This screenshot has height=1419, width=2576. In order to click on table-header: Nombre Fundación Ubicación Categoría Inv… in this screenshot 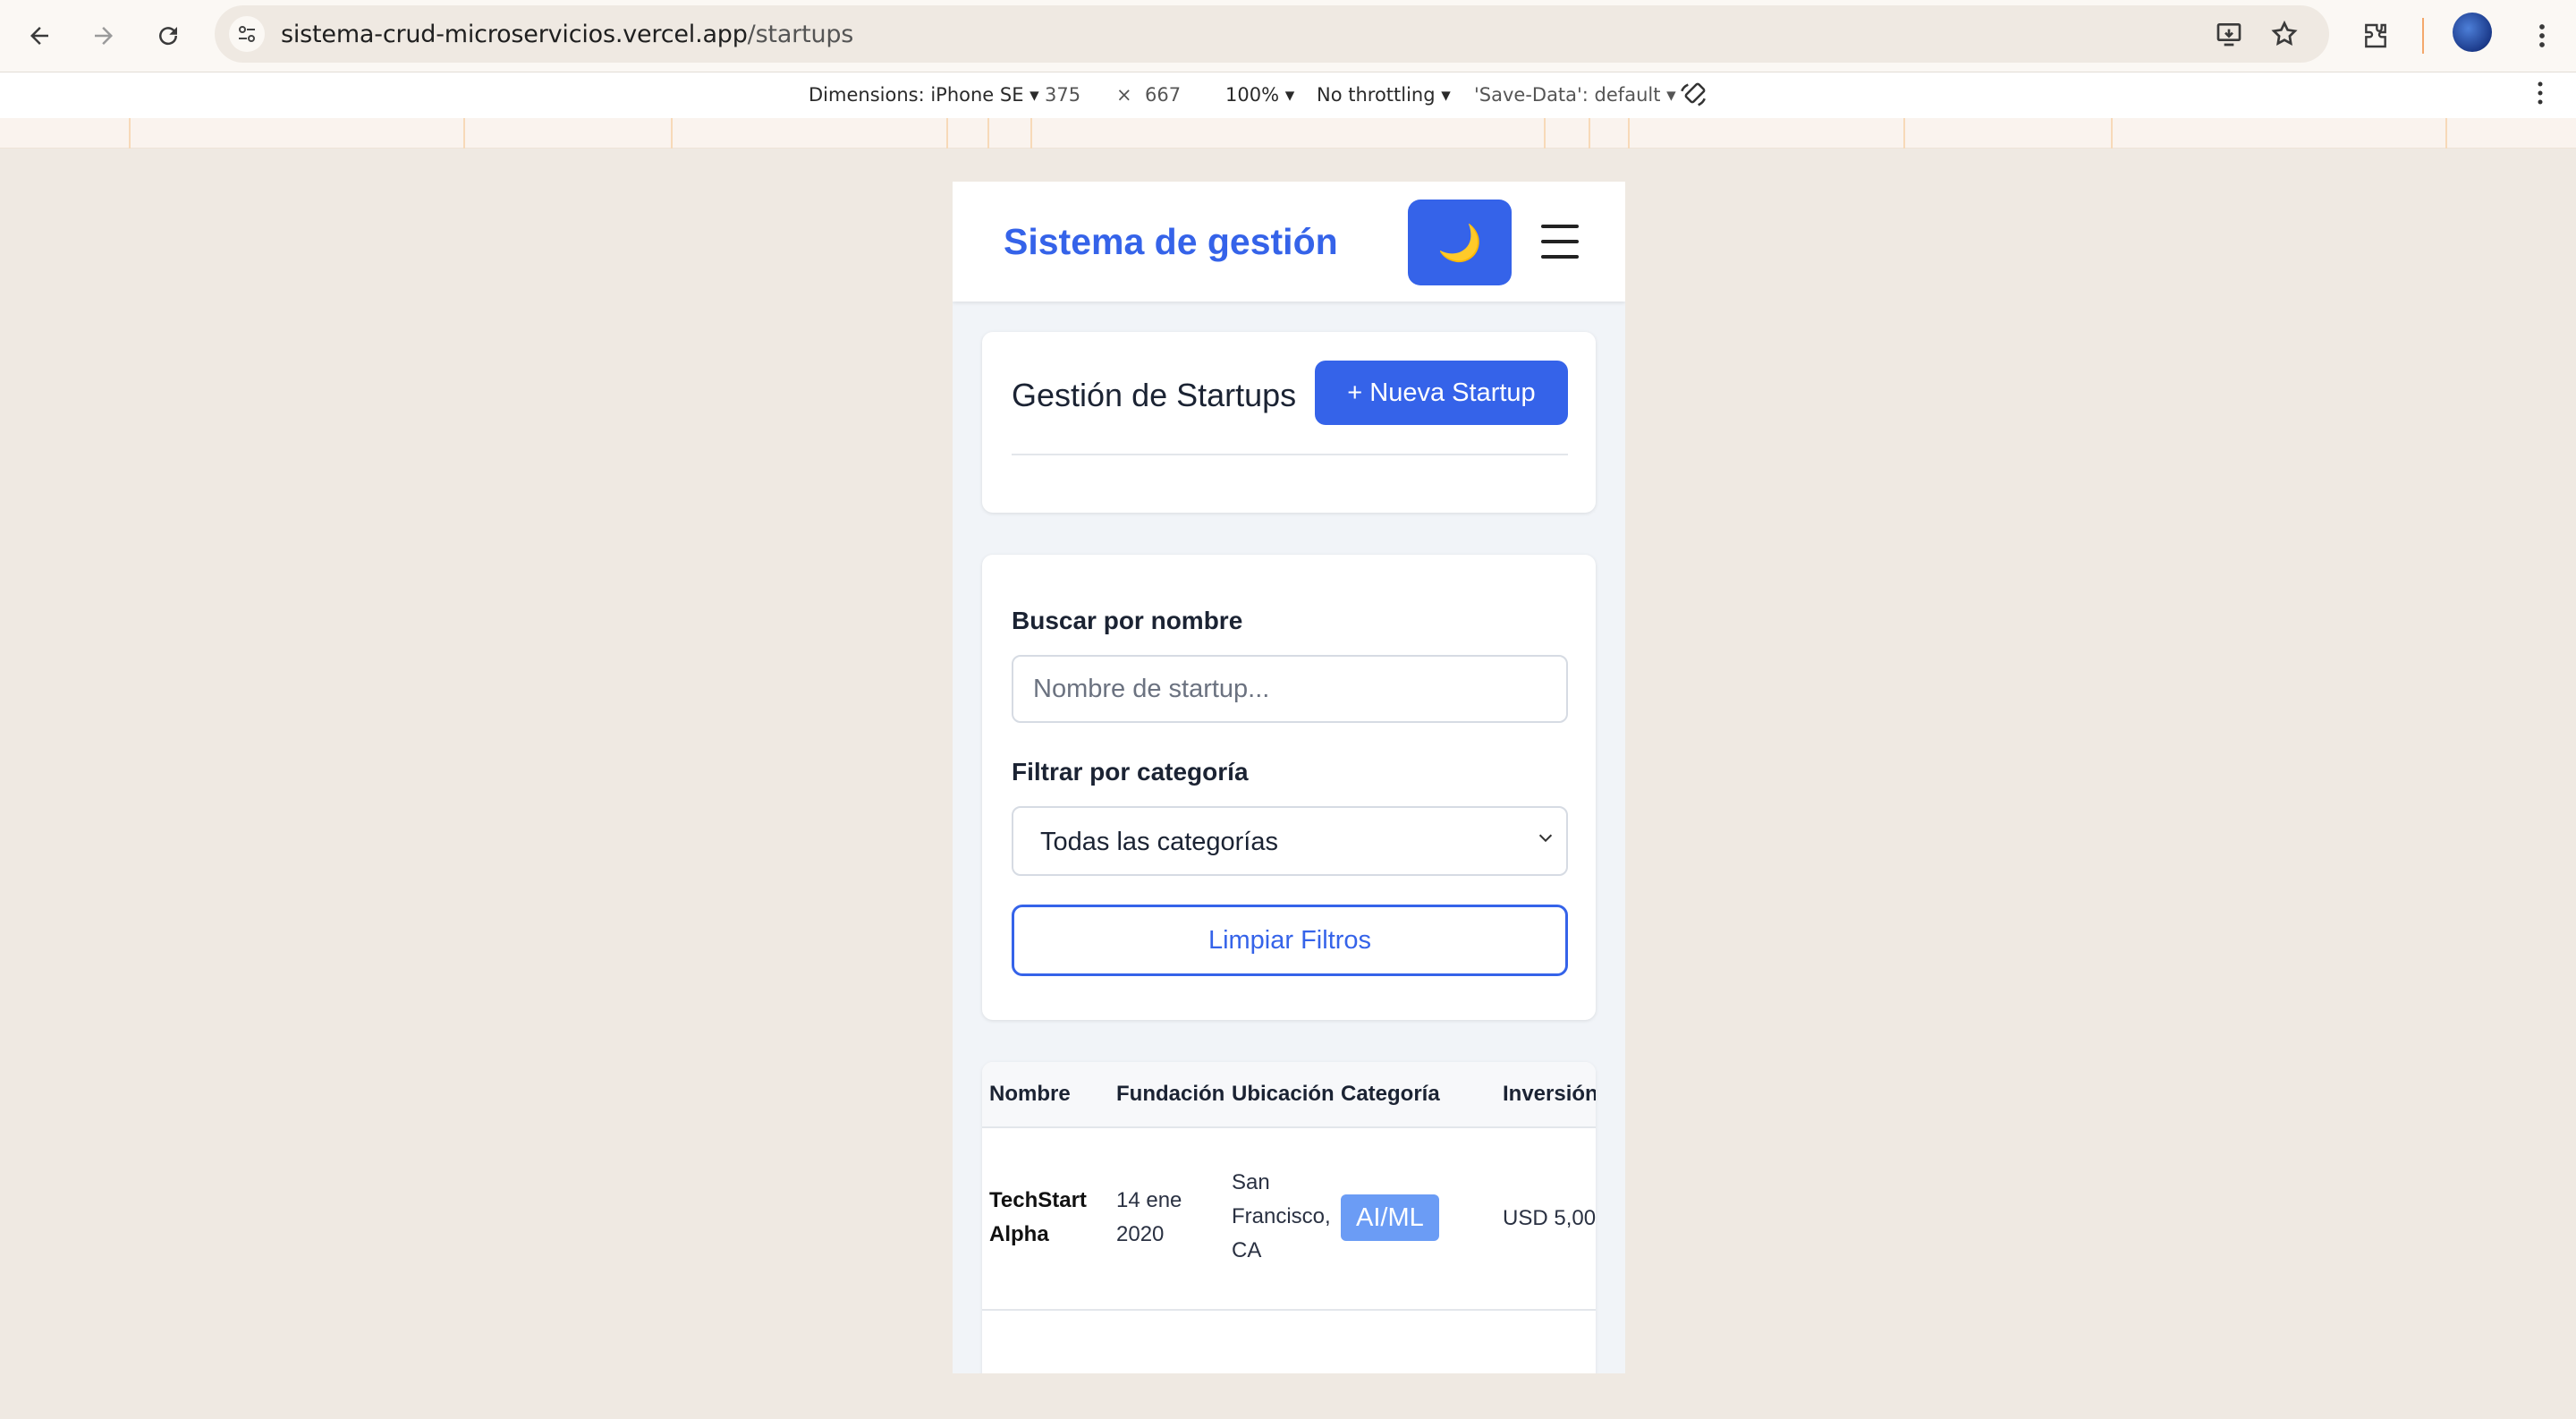, I will do `click(1289, 1095)`.